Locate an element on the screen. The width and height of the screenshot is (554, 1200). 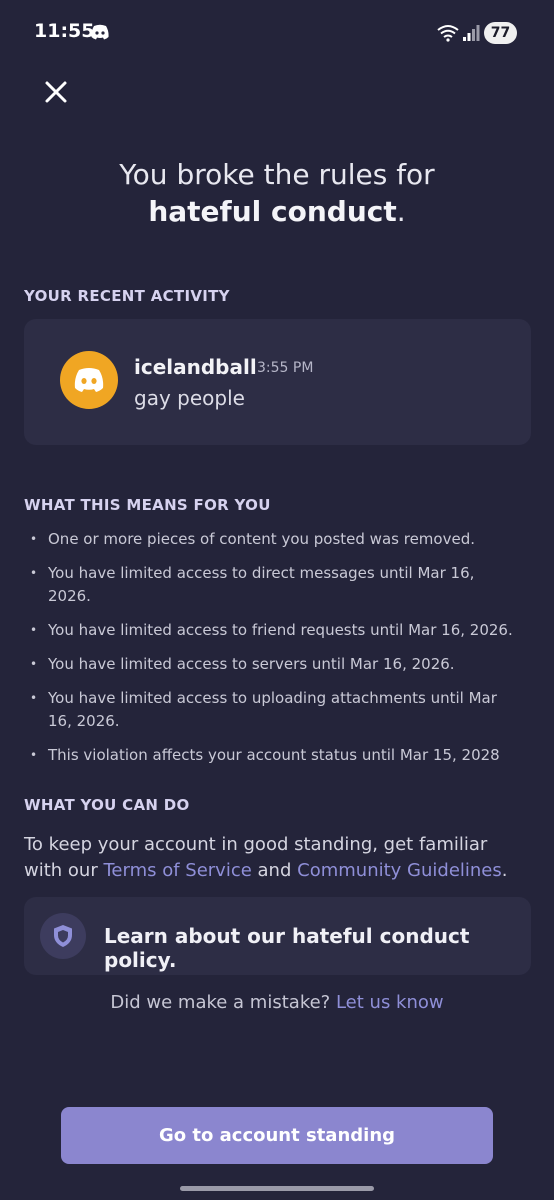
hateful-conduct-policy-button: Learn about our hateful conduct policy. is located at coordinates (277, 936).